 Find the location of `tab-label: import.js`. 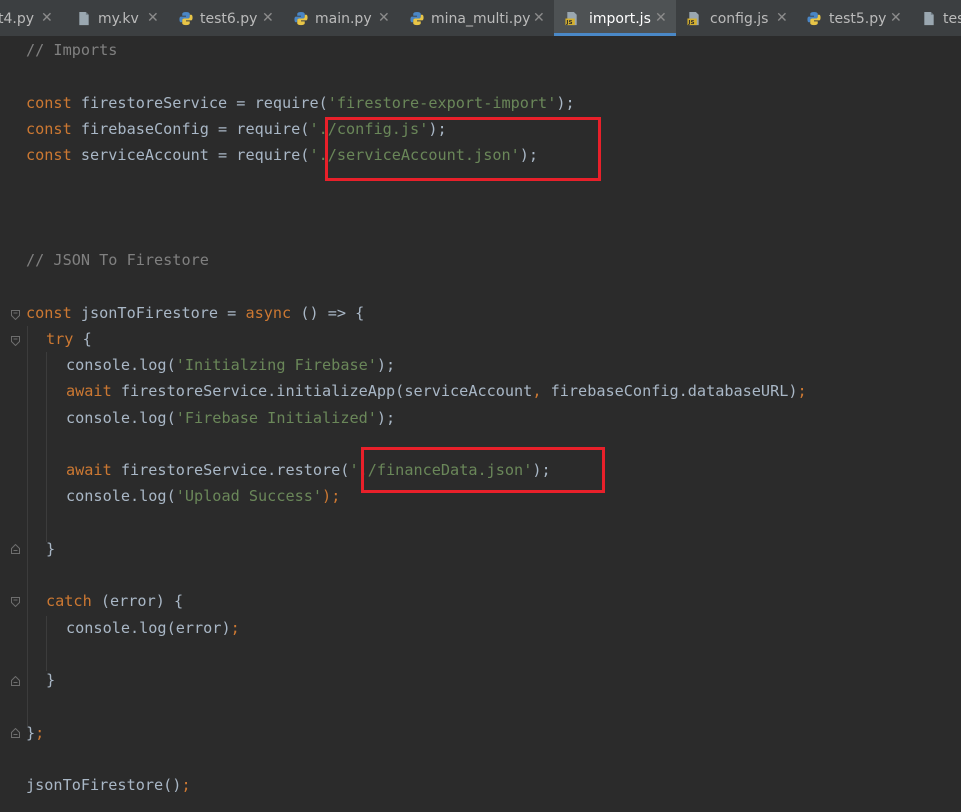

tab-label: import.js is located at coordinates (620, 19).